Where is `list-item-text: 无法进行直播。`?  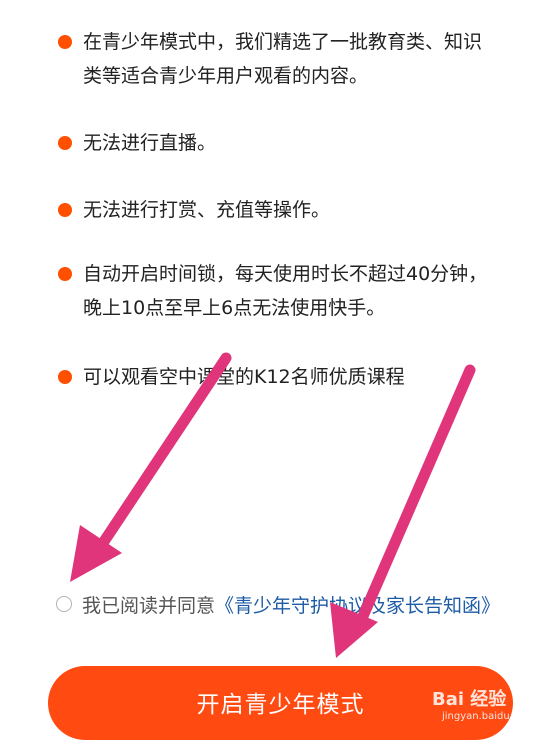
list-item-text: 无法进行直播。 is located at coordinates (150, 143).